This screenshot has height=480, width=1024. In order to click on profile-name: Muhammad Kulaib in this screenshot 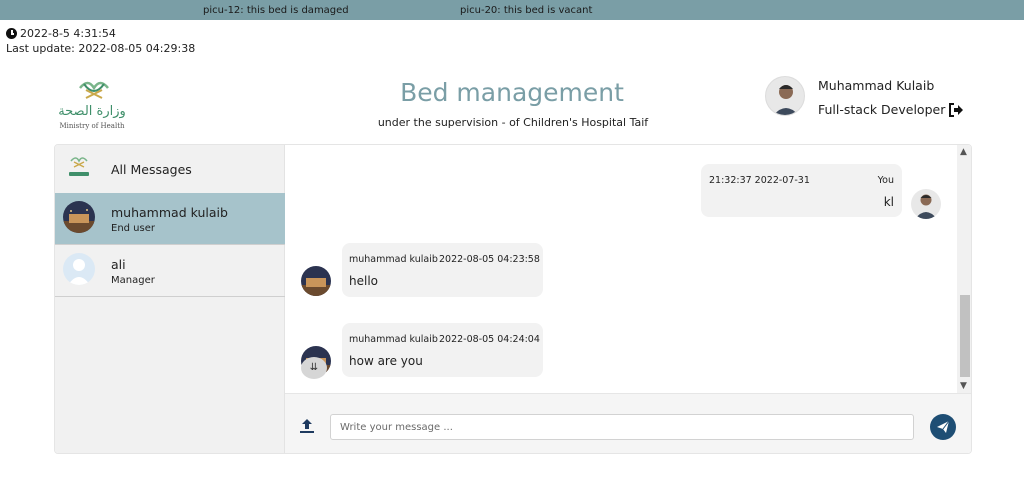, I will do `click(876, 85)`.